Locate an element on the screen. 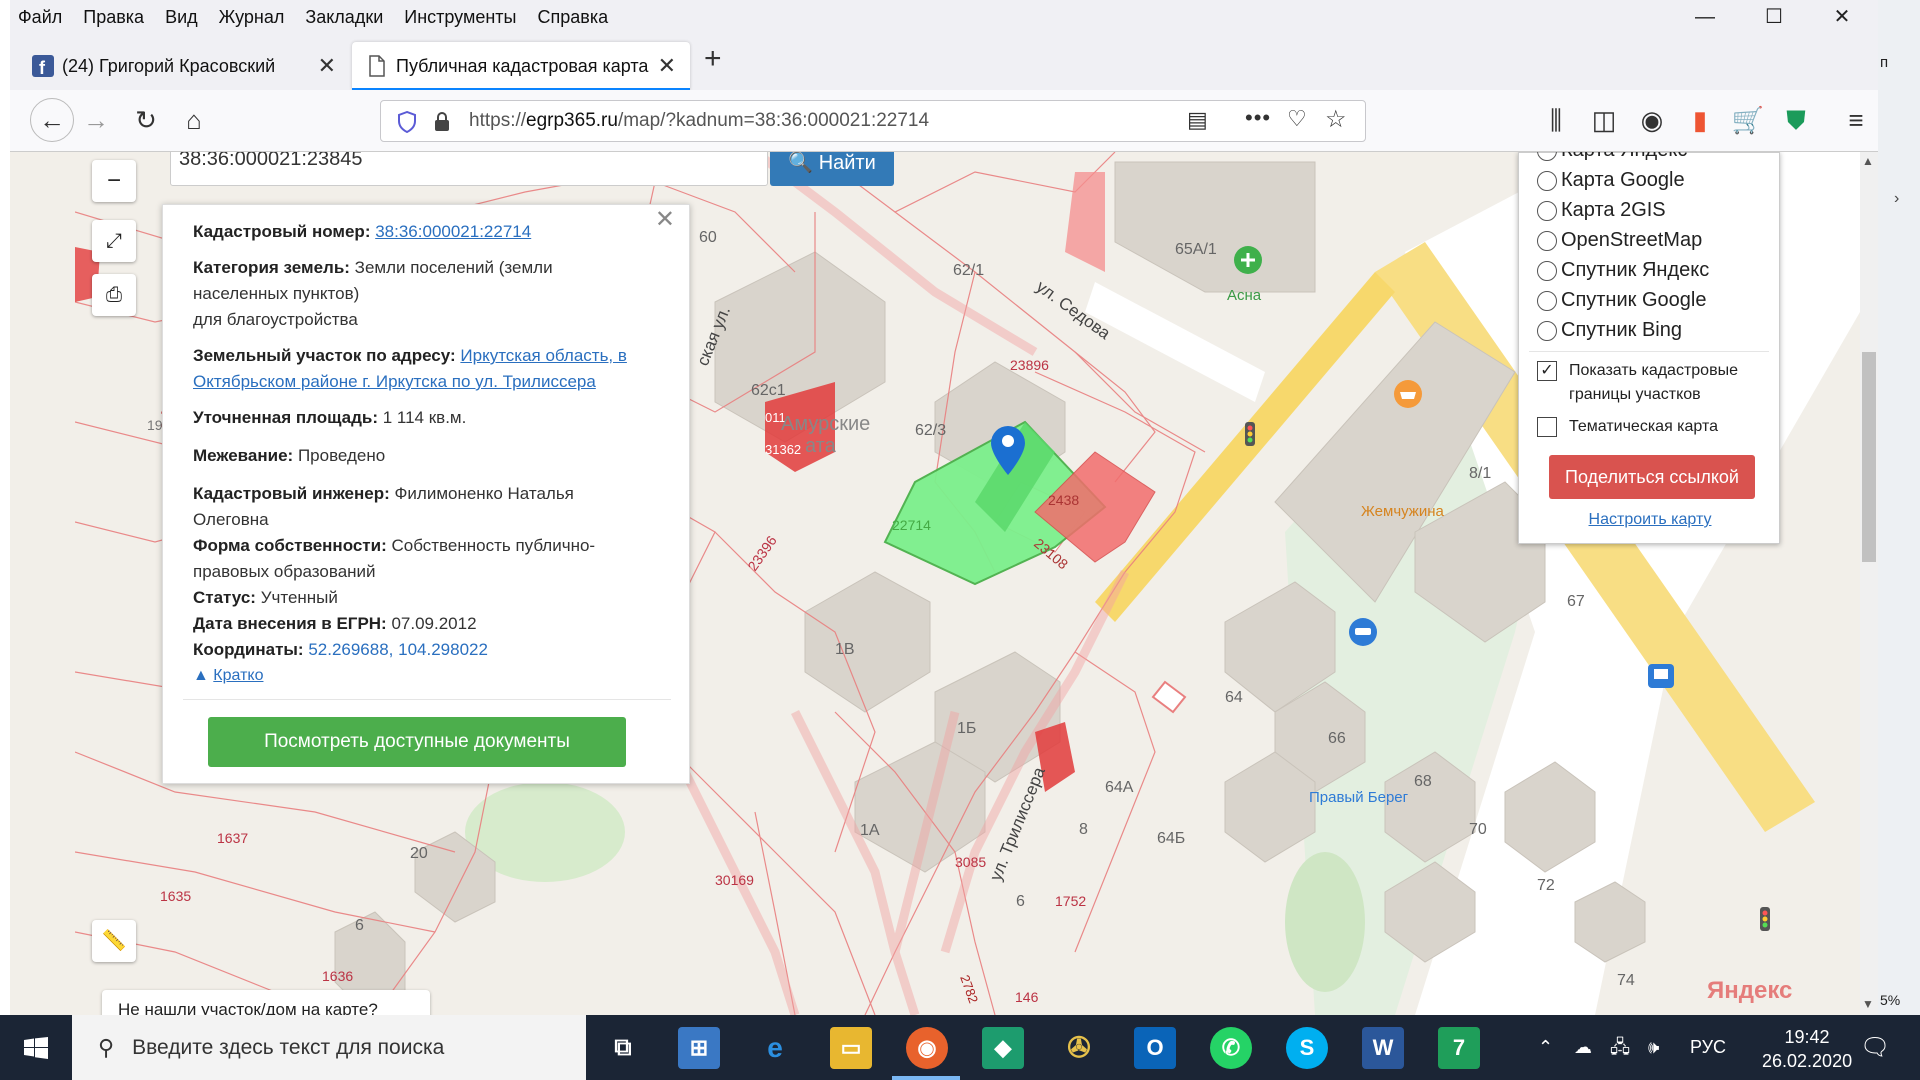  language-indicator: РУС is located at coordinates (1708, 1047).